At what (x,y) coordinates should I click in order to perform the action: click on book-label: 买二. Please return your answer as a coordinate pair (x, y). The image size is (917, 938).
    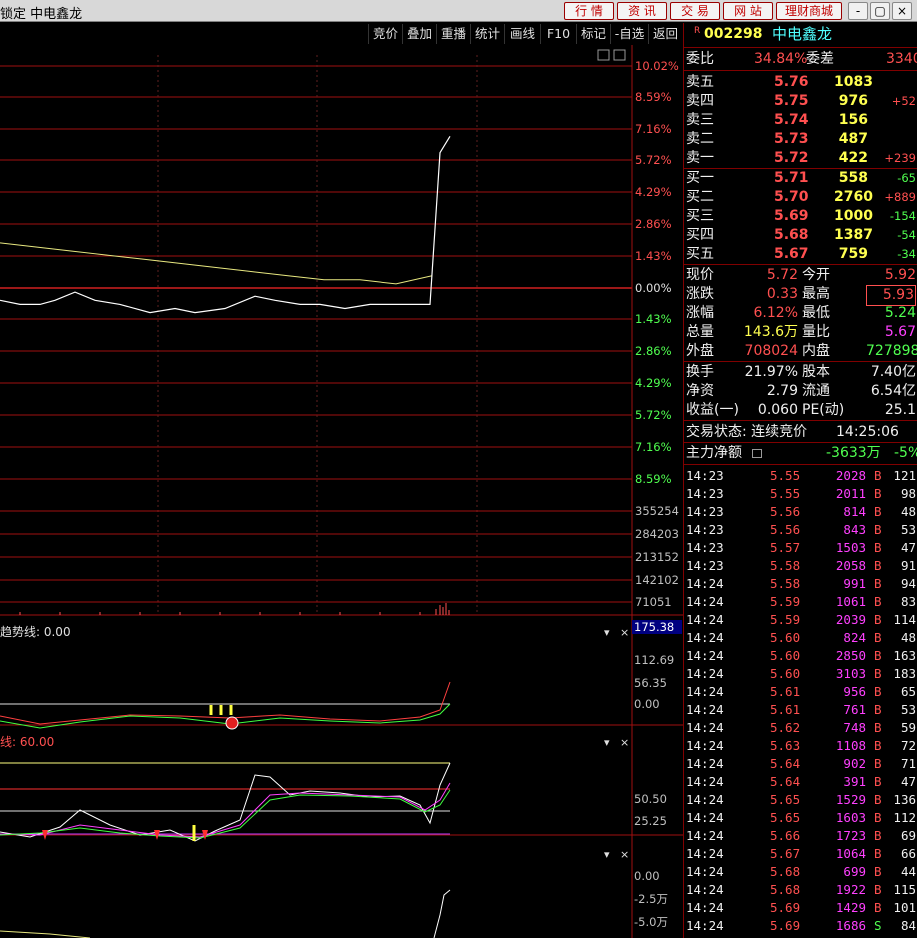
    Looking at the image, I should click on (700, 197).